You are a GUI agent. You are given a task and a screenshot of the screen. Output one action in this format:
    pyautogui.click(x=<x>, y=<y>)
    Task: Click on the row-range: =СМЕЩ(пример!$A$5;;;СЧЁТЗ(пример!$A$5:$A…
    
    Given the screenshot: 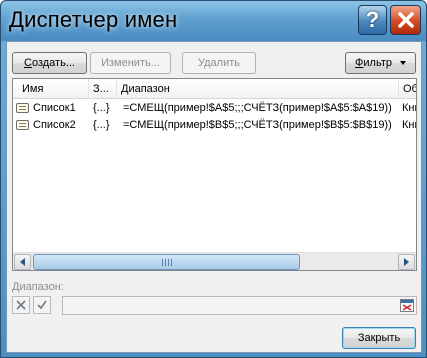 What is the action you would take?
    pyautogui.click(x=257, y=108)
    